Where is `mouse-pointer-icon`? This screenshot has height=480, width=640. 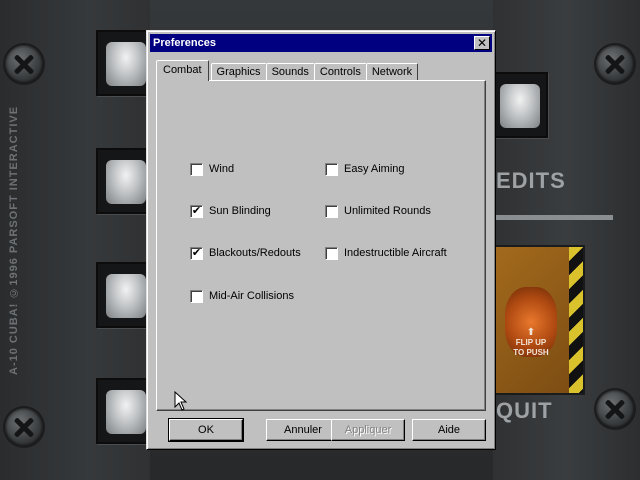 mouse-pointer-icon is located at coordinates (181, 401).